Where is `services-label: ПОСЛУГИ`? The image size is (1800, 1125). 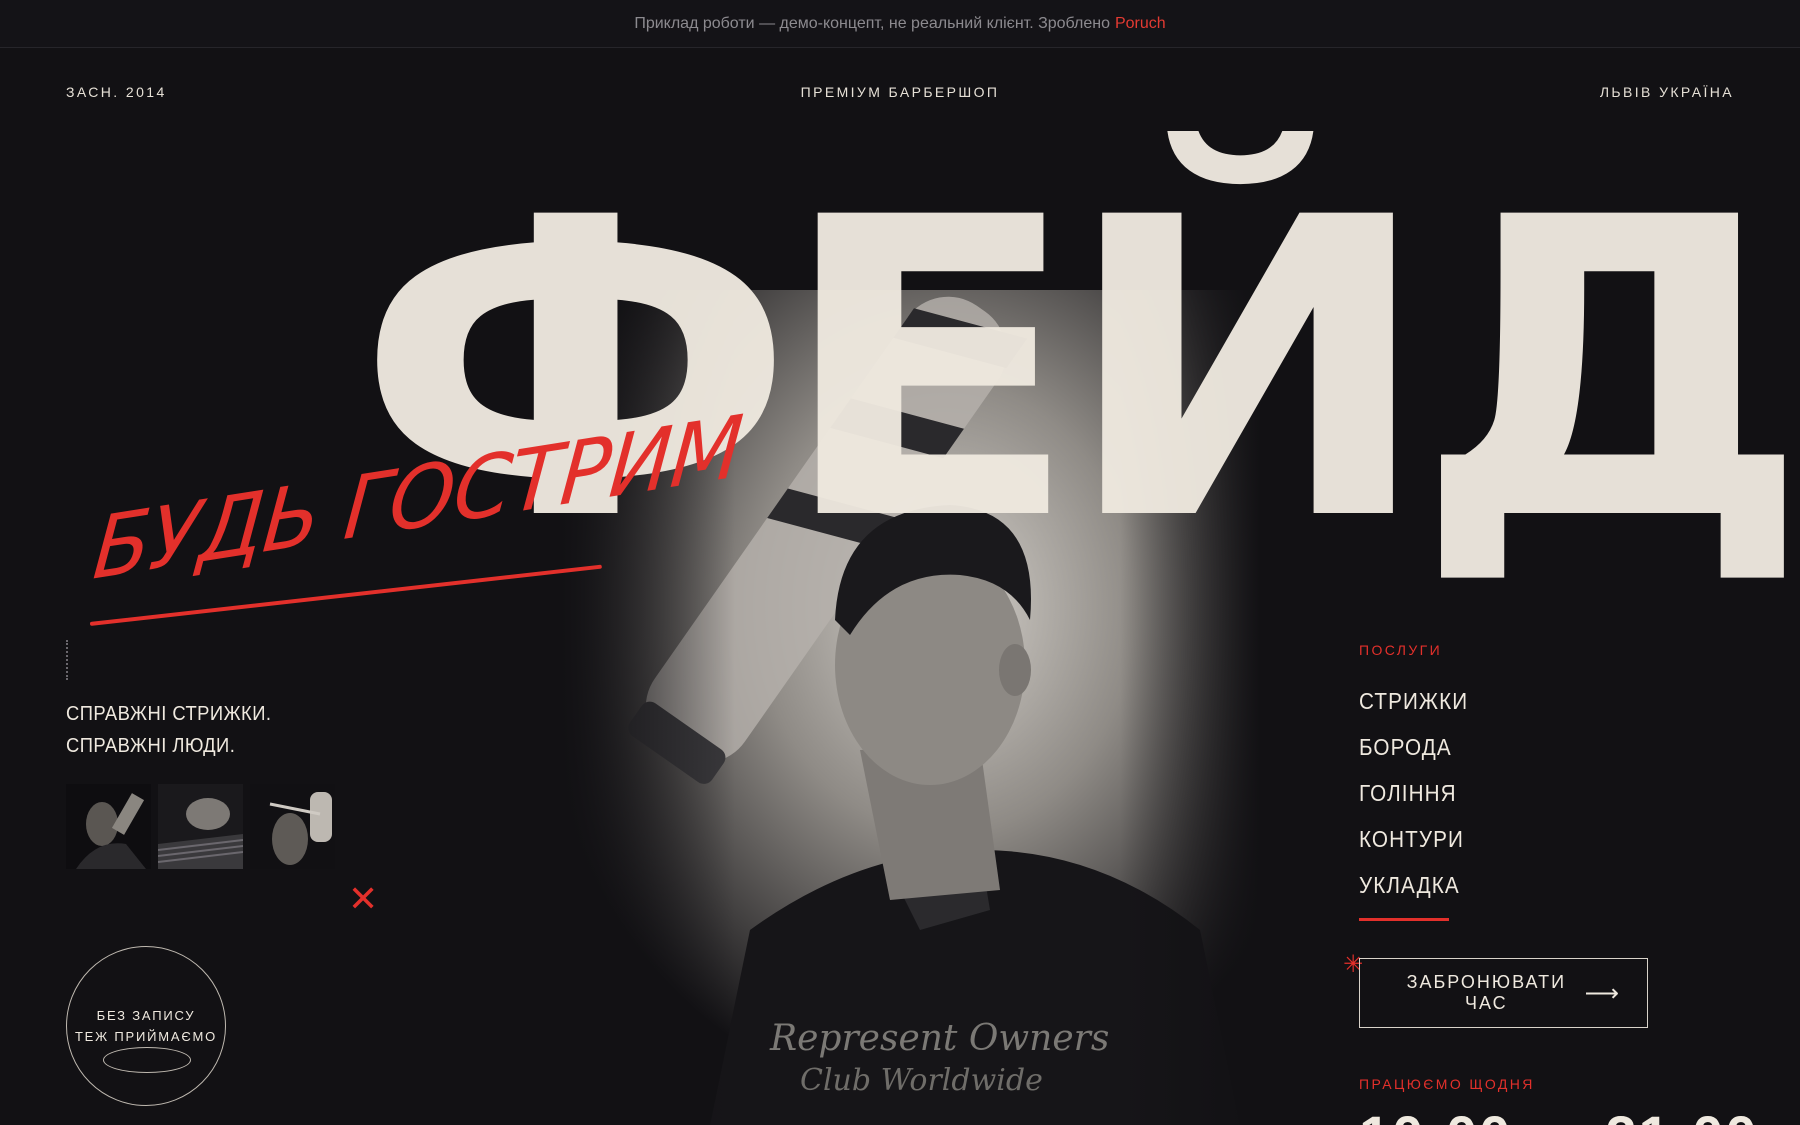
services-label: ПОСЛУГИ is located at coordinates (1401, 650).